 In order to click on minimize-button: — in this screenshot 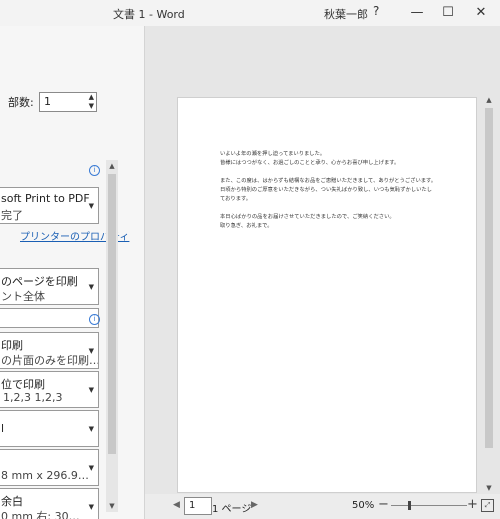, I will do `click(417, 13)`.